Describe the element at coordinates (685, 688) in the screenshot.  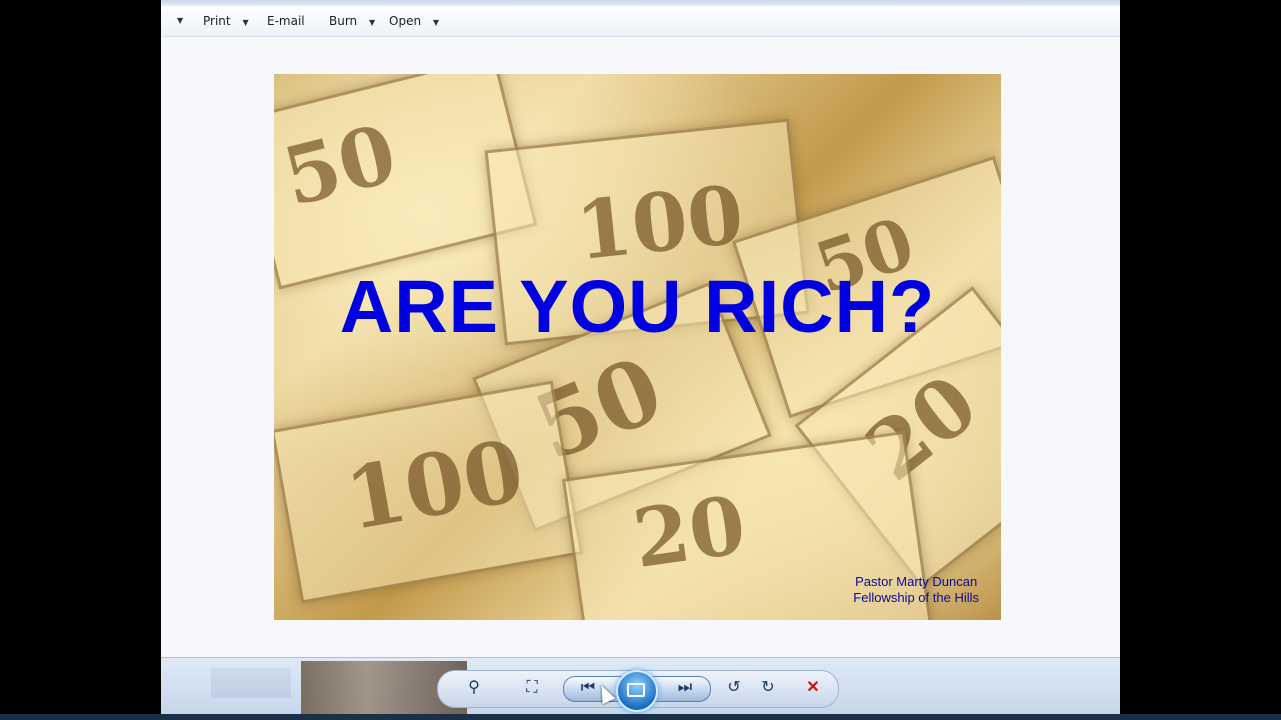
I see `next-icon: ⏭` at that location.